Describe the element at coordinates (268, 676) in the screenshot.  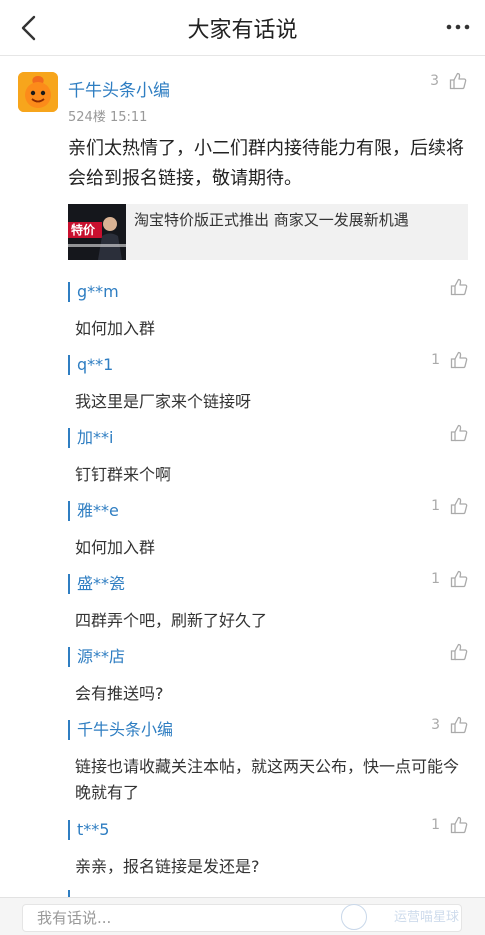
I see `reply-item: 源**店 会有推送吗?` at that location.